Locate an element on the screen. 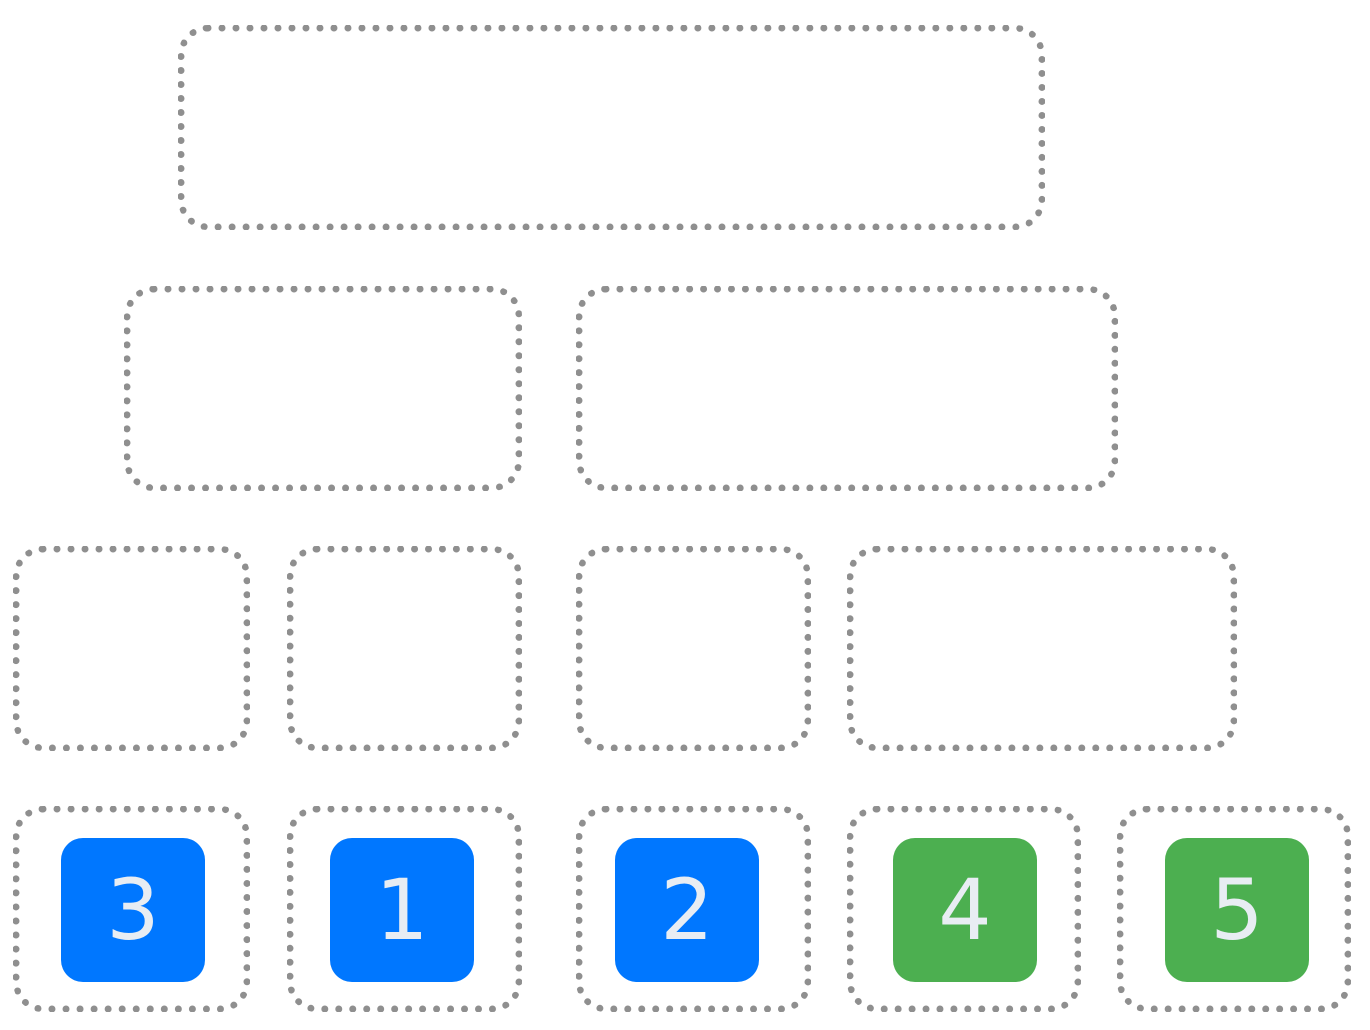  number-tile-3: 3 is located at coordinates (133, 910).